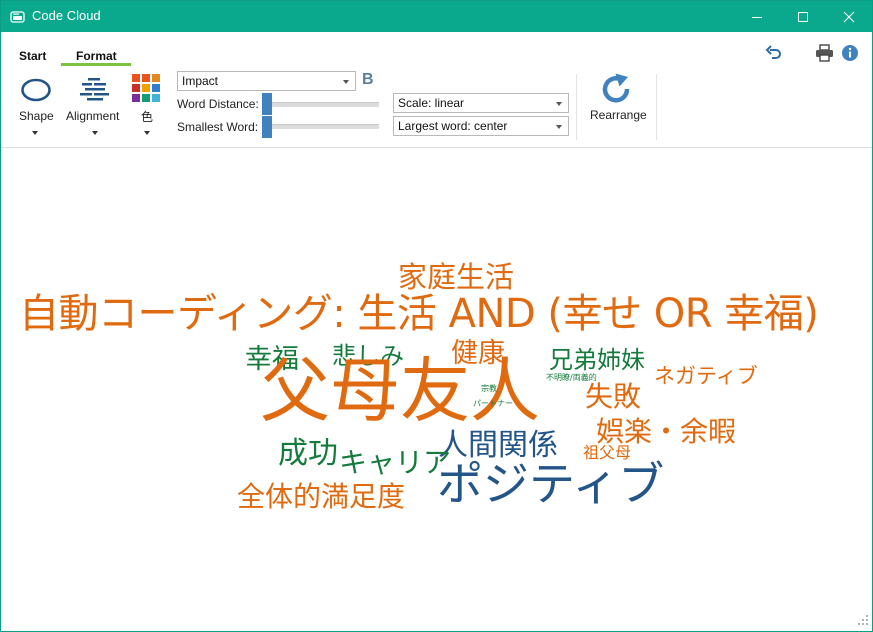  Describe the element at coordinates (321, 104) in the screenshot. I see `word-distance-track` at that location.